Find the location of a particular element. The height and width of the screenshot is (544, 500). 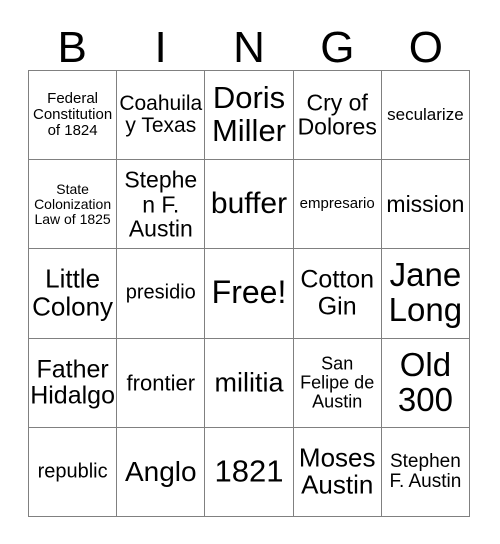

bingo-cell: presidio is located at coordinates (161, 294).